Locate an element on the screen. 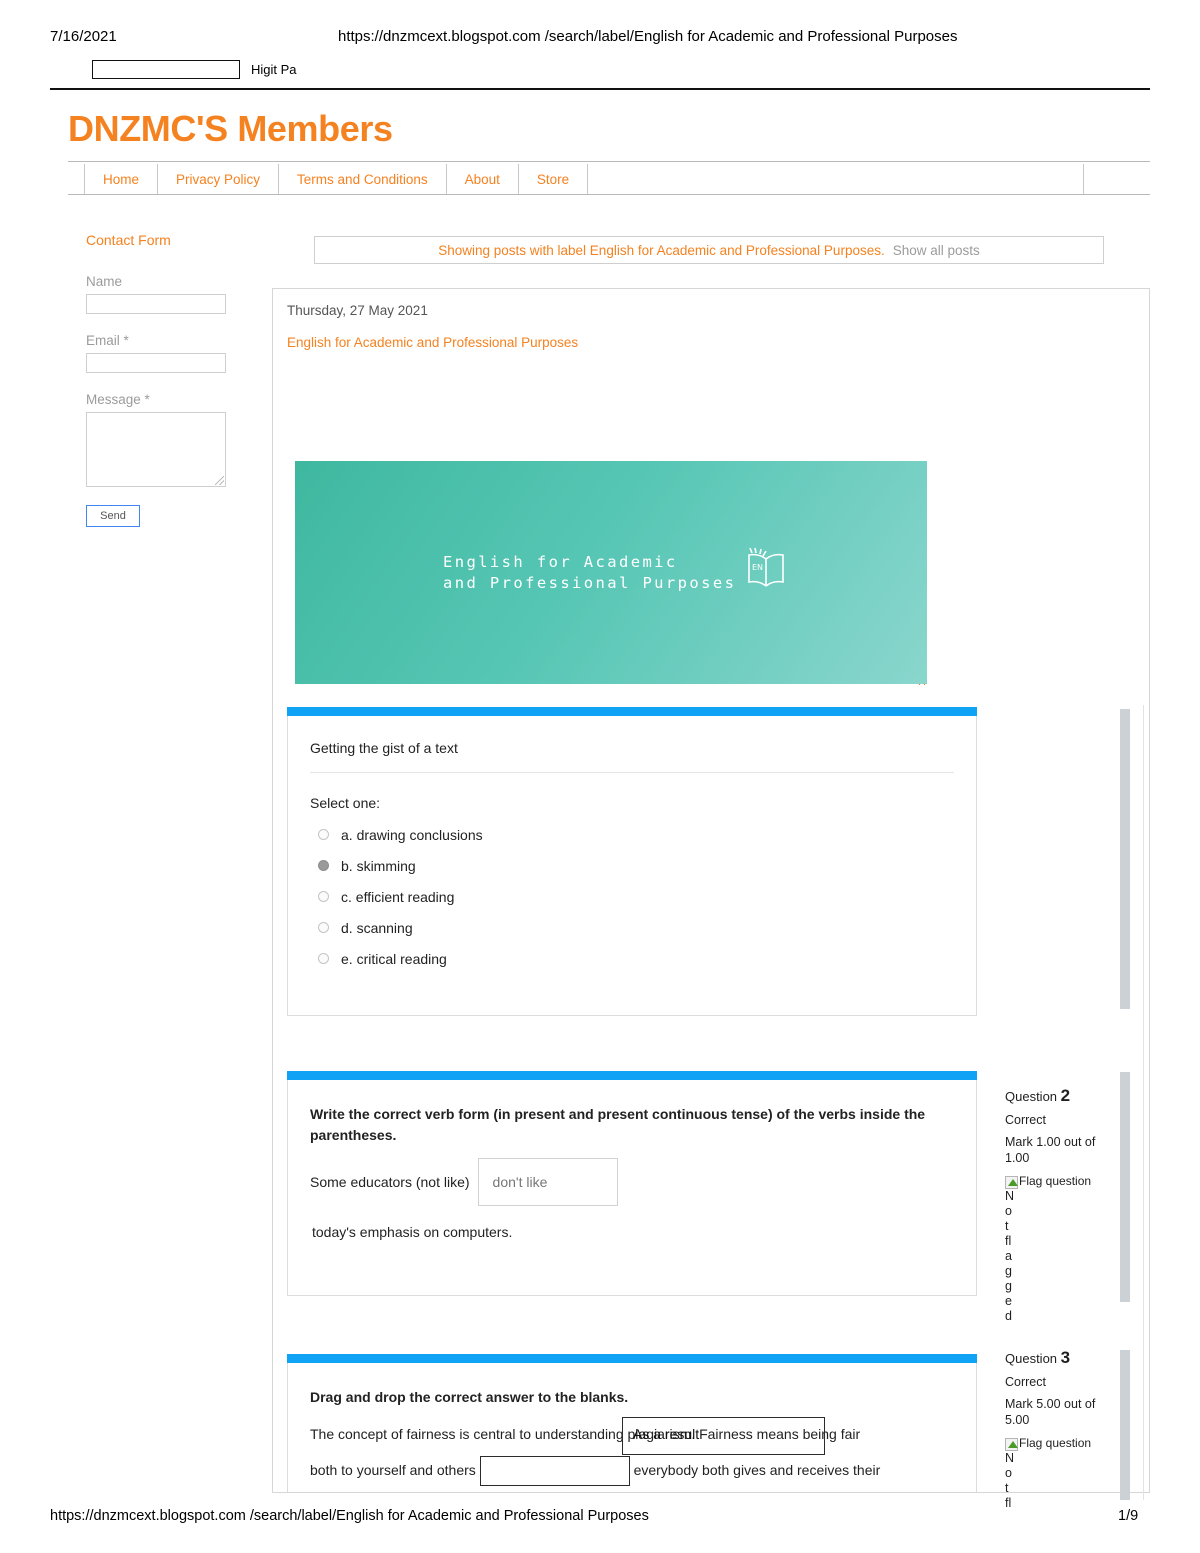 This screenshot has height=1553, width=1200. radio-icon-e is located at coordinates (323, 958).